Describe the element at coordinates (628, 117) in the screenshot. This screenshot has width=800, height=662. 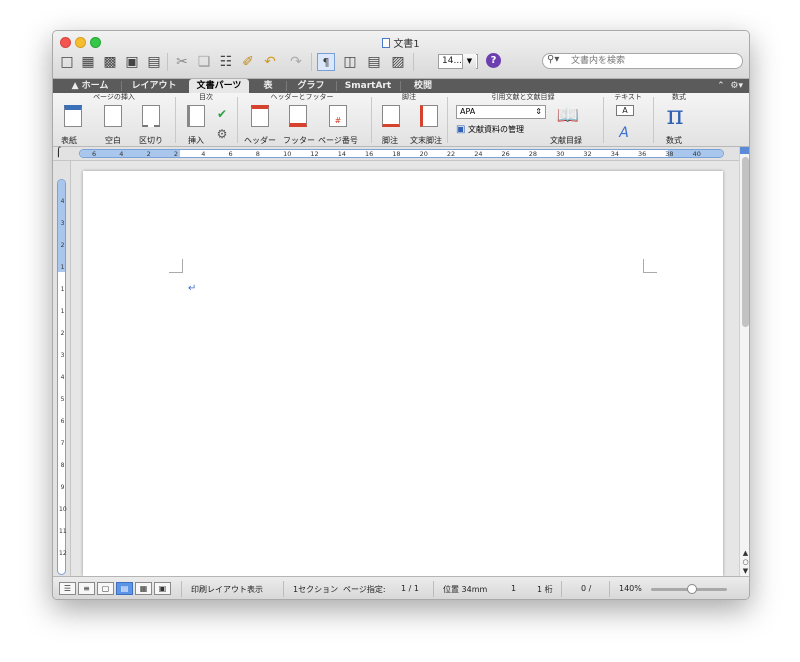
I see `group-text: テキスト A A` at that location.